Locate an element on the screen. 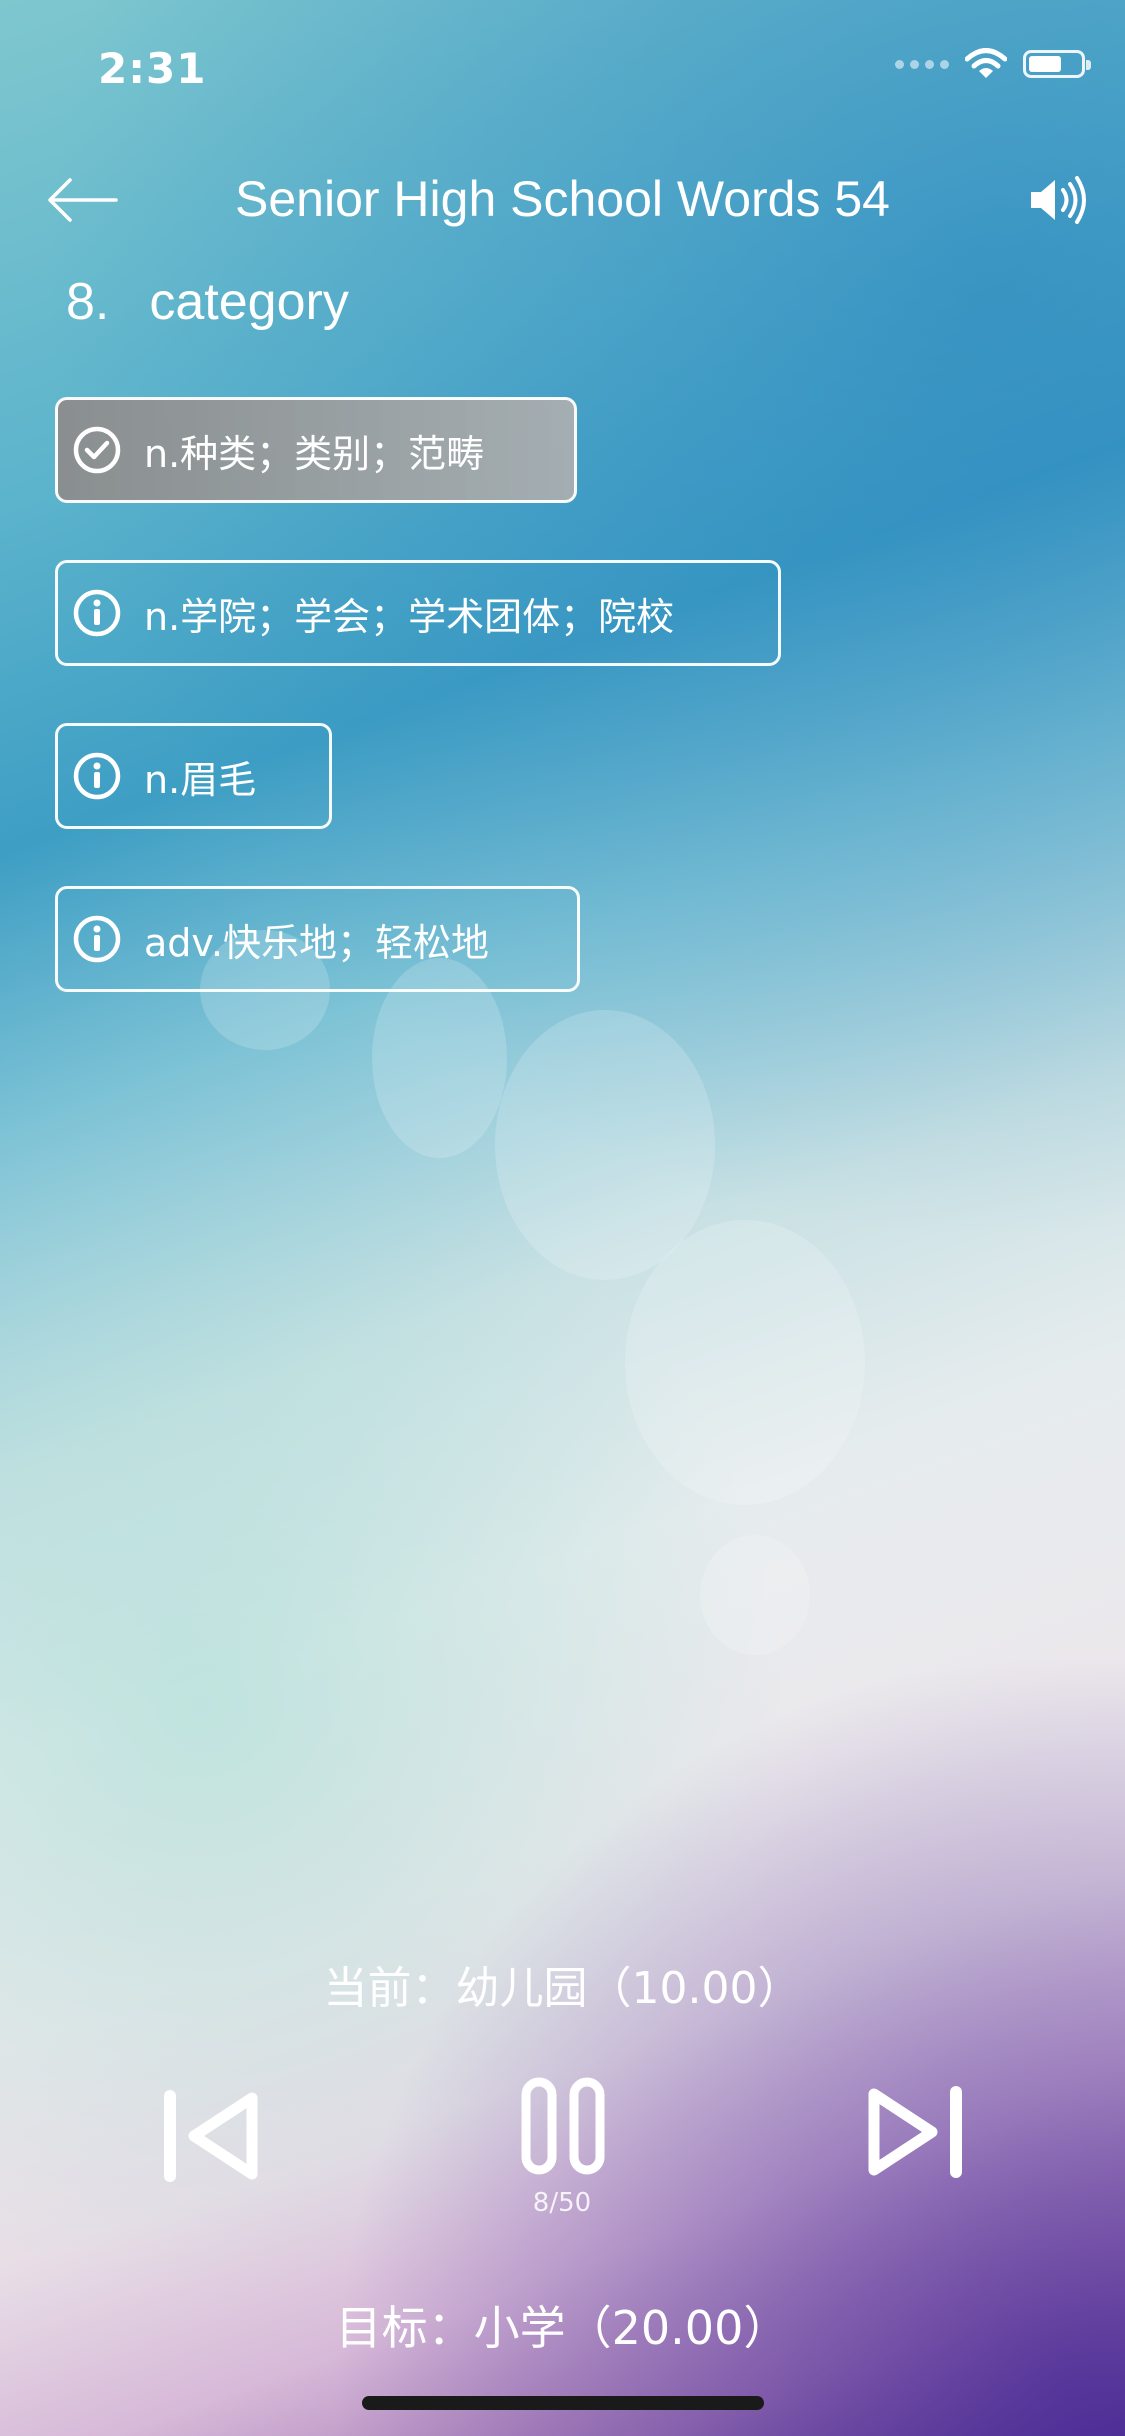 The image size is (1125, 2436). status-time: 2:31 is located at coordinates (152, 68).